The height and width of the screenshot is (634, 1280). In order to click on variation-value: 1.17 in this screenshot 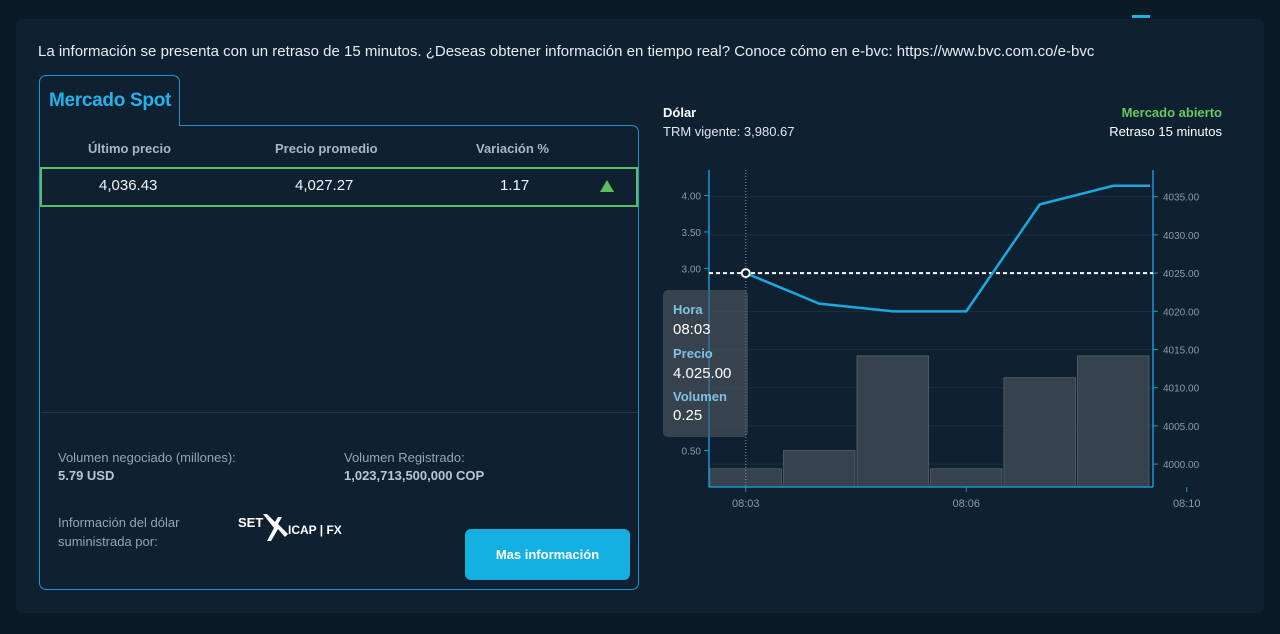, I will do `click(515, 185)`.